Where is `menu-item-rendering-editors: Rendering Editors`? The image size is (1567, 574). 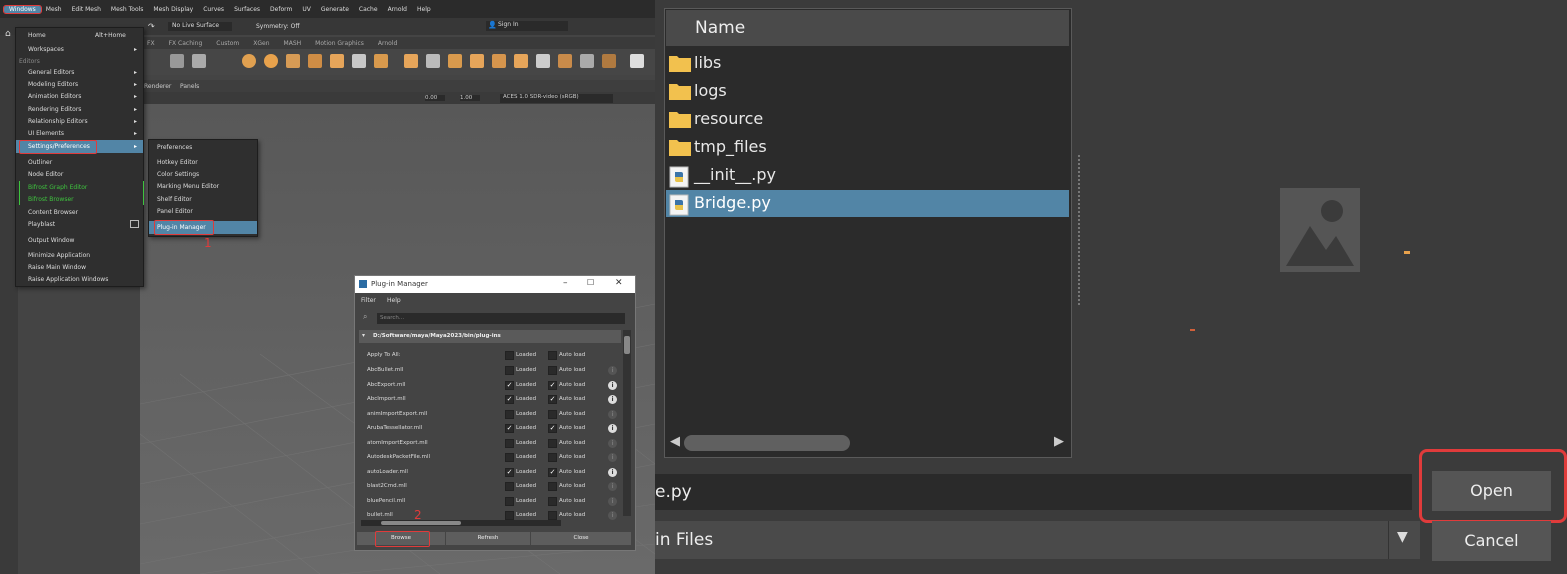
menu-item-rendering-editors: Rendering Editors is located at coordinates (54, 109).